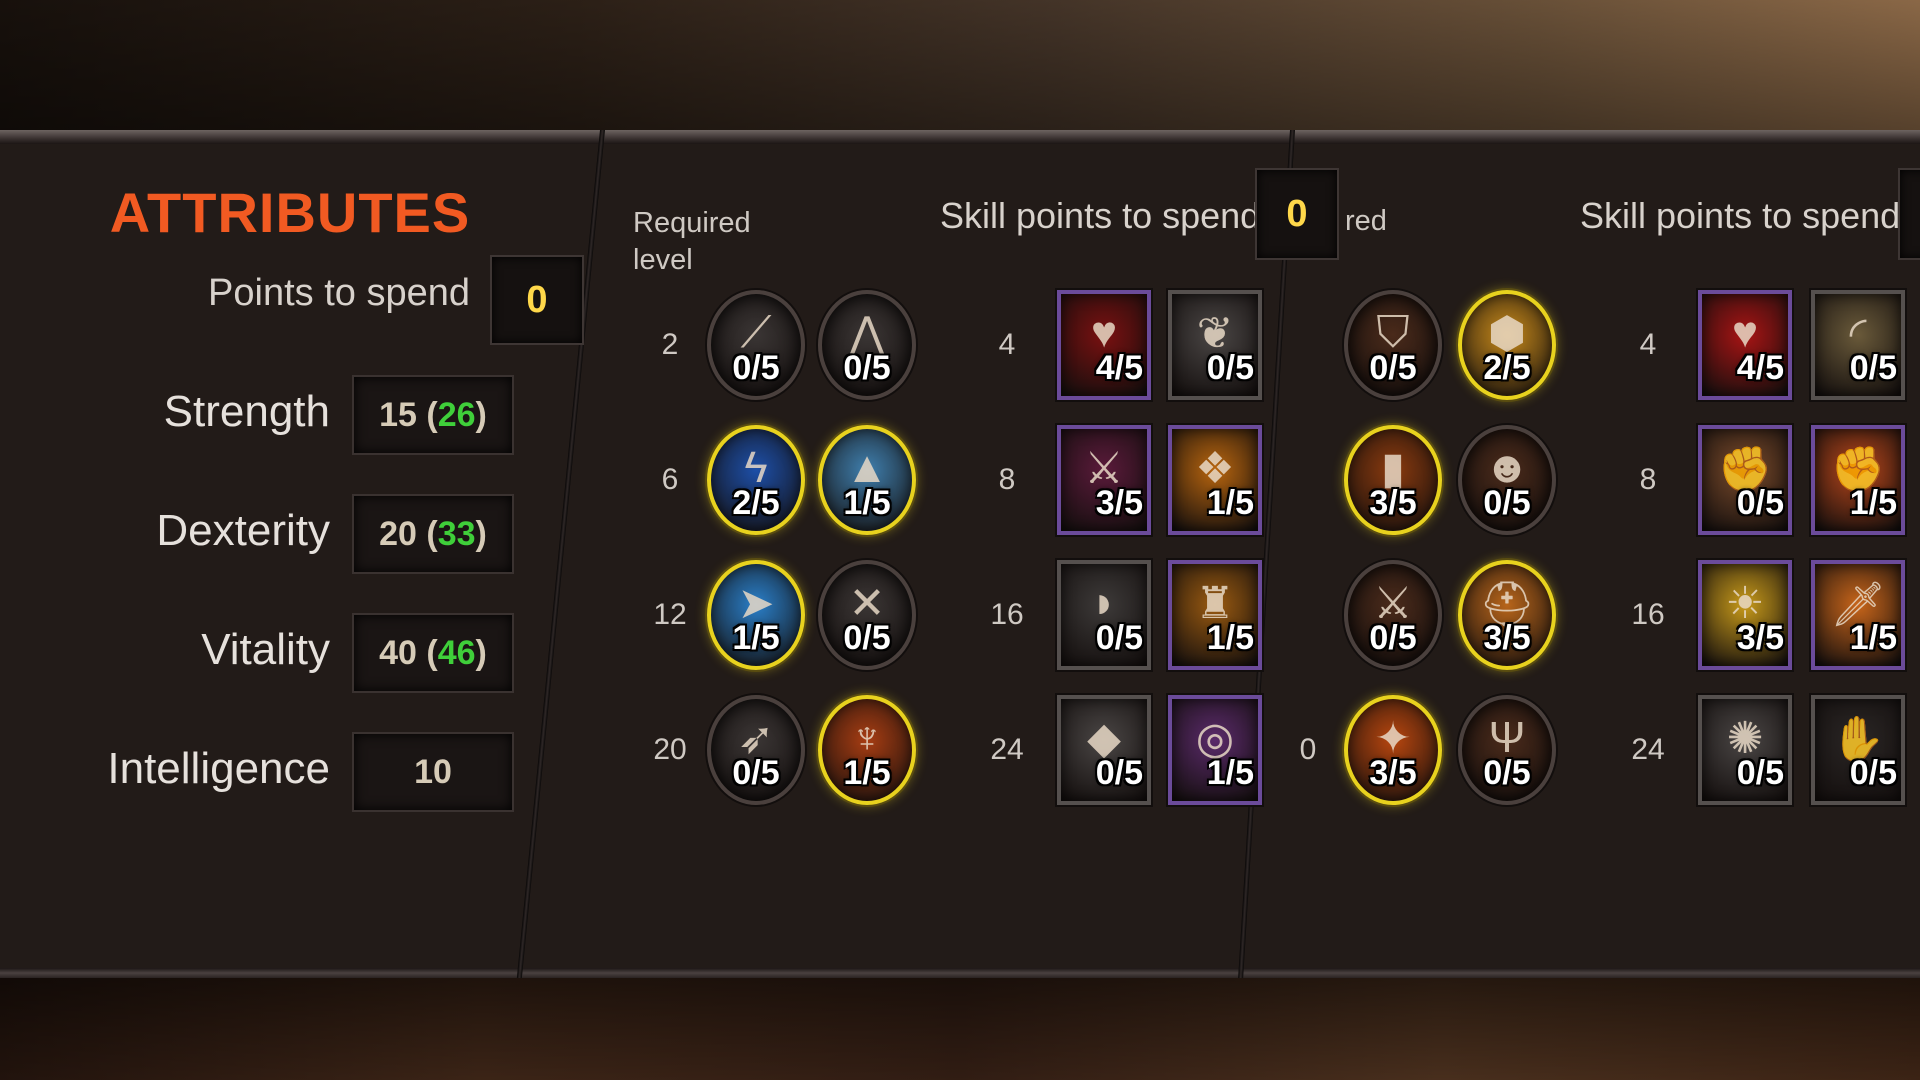 This screenshot has height=1080, width=1920. I want to click on target-skill-slot: ◎ 1/5, so click(1215, 750).